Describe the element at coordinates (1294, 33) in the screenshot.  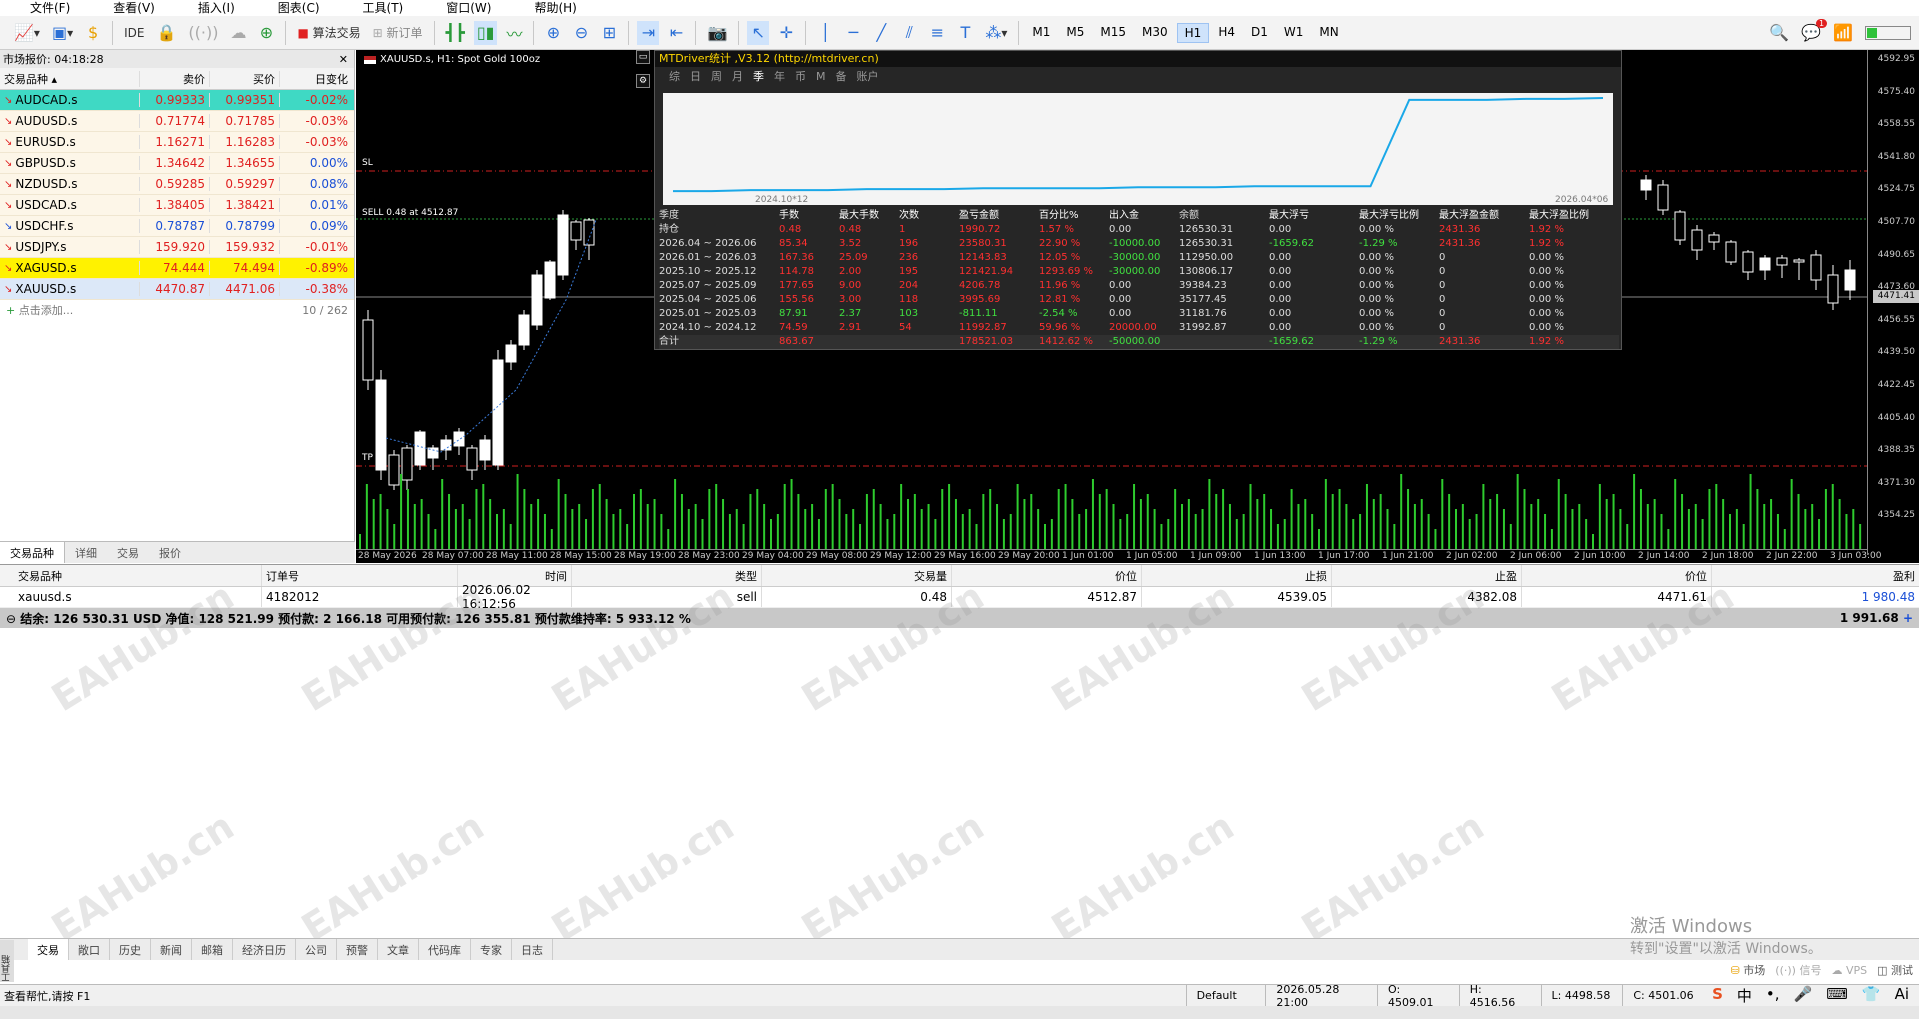
I see `timeframe-w1: W1` at that location.